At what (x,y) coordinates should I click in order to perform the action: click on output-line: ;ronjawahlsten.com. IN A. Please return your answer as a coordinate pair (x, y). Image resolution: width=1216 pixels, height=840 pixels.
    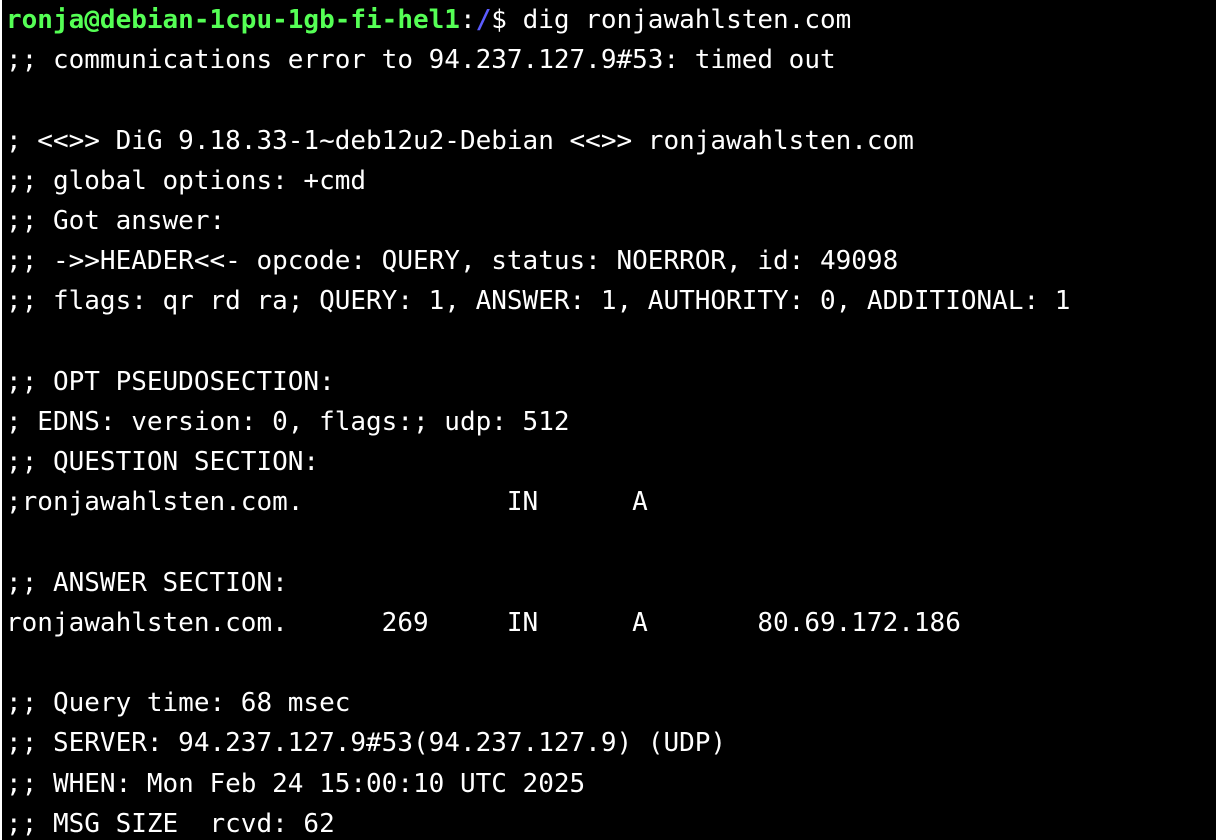
    Looking at the image, I should click on (327, 502).